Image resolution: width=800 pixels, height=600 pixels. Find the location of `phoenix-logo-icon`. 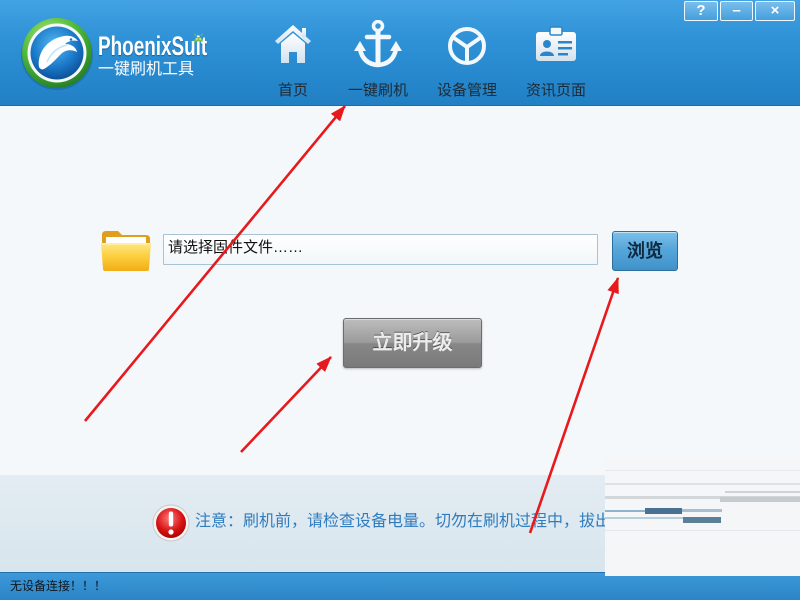

phoenix-logo-icon is located at coordinates (57, 54).